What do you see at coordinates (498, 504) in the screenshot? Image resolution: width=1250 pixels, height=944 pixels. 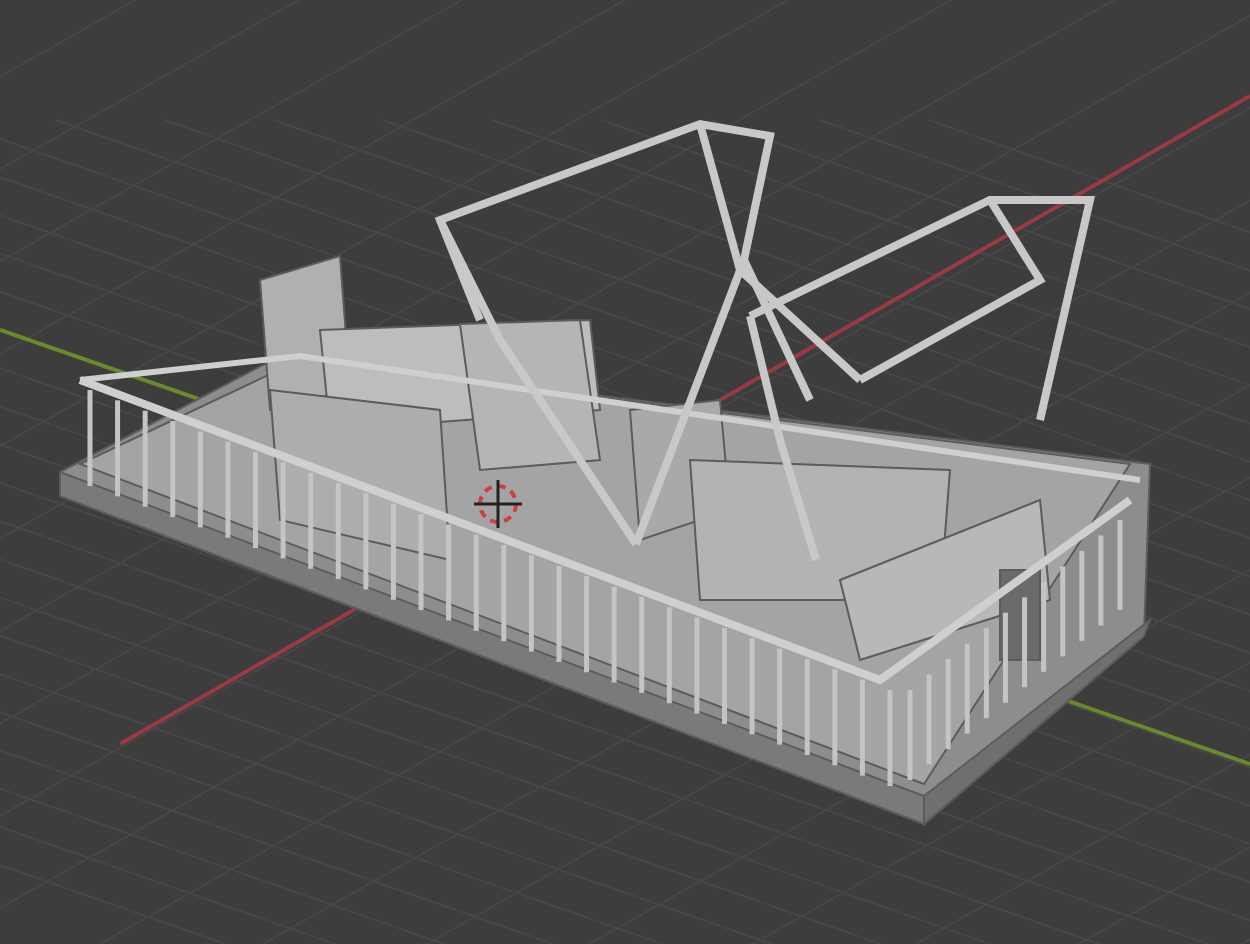 I see `3d-cursor-icon` at bounding box center [498, 504].